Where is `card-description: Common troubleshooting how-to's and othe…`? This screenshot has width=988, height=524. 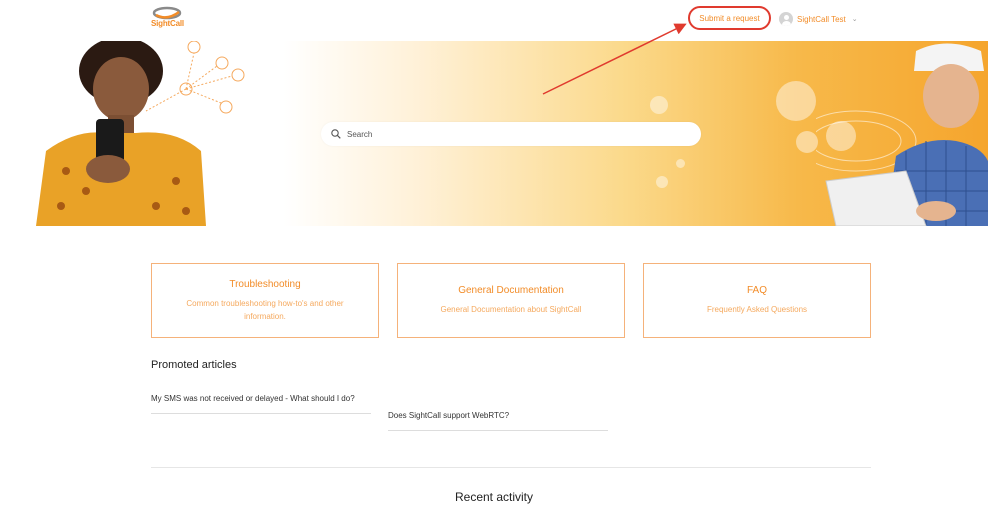
card-description: Common troubleshooting how-to's and othe… is located at coordinates (265, 309).